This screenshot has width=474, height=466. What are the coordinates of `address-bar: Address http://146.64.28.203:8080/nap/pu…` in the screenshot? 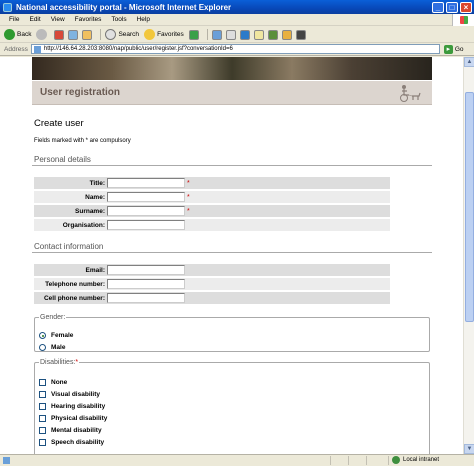 It's located at (237, 49).